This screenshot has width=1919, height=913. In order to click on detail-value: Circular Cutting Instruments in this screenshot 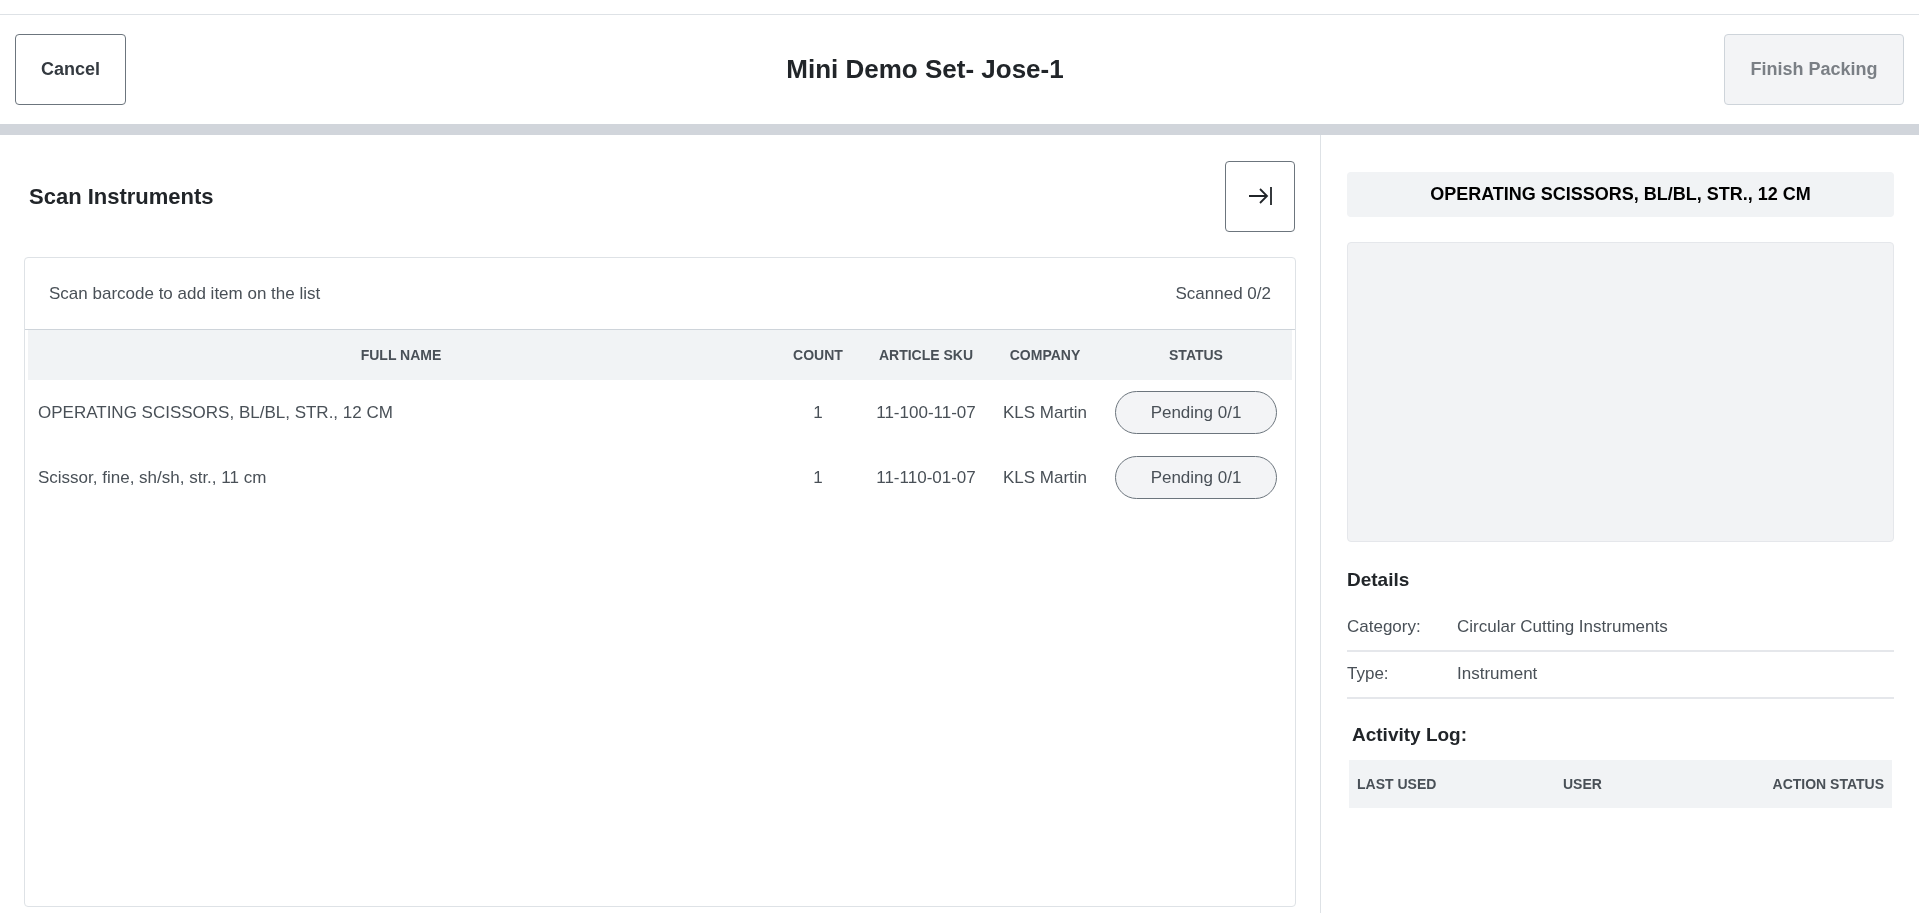, I will do `click(1562, 627)`.